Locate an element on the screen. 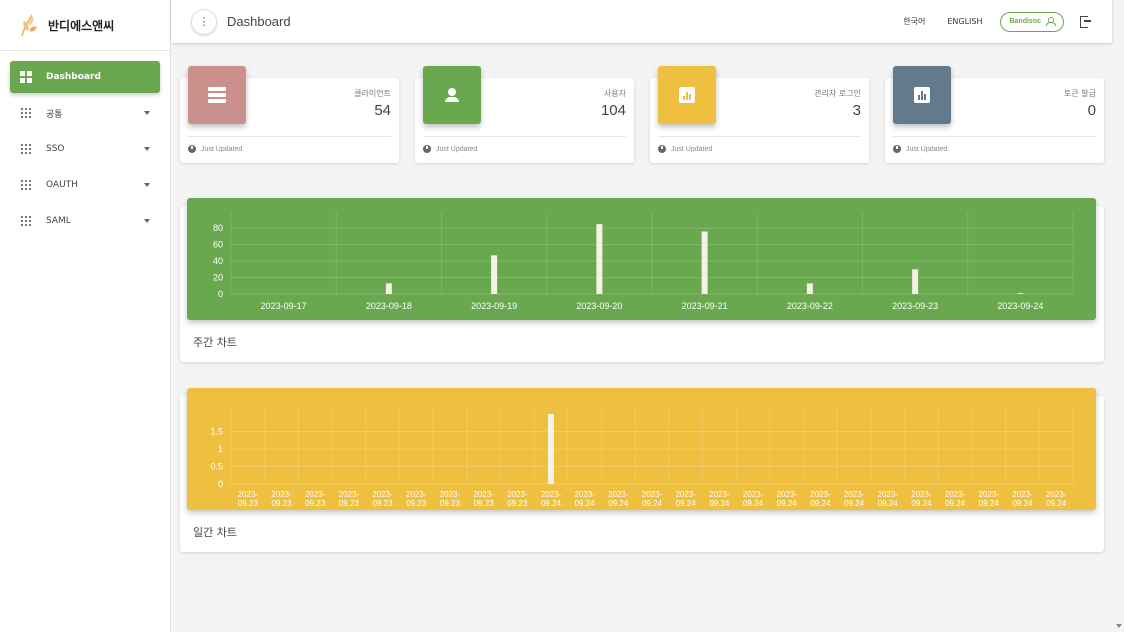  menu-toggle-button: ⋮ is located at coordinates (204, 21).